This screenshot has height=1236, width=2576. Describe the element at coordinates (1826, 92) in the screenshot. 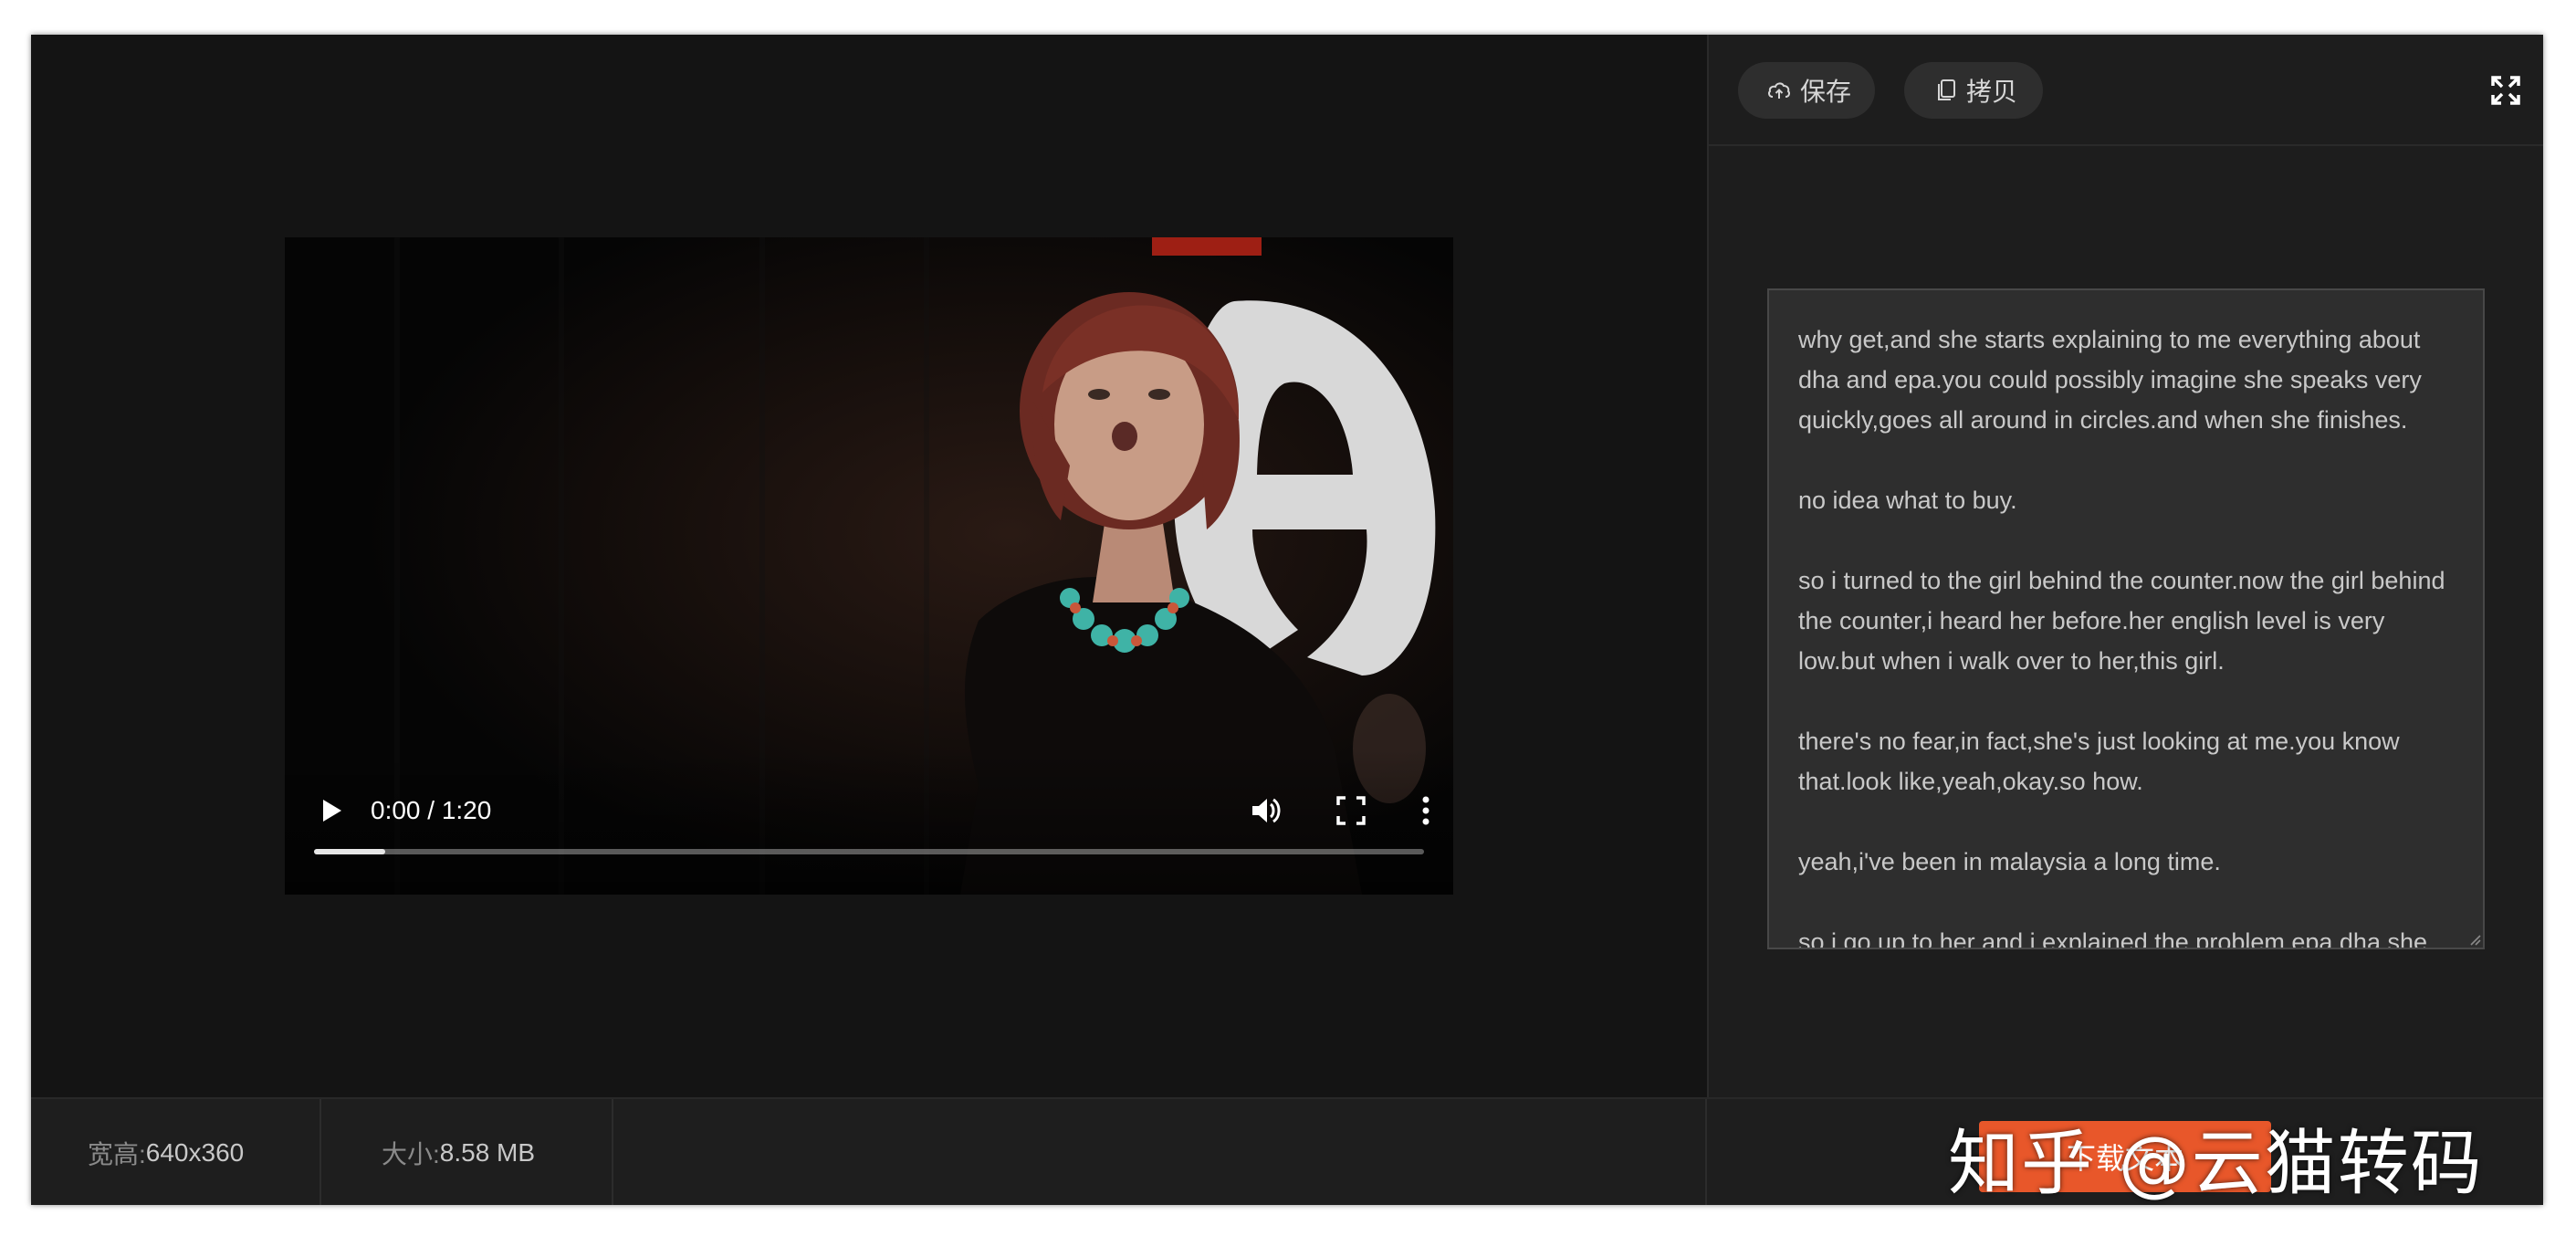

I see `save-label: 保存` at that location.